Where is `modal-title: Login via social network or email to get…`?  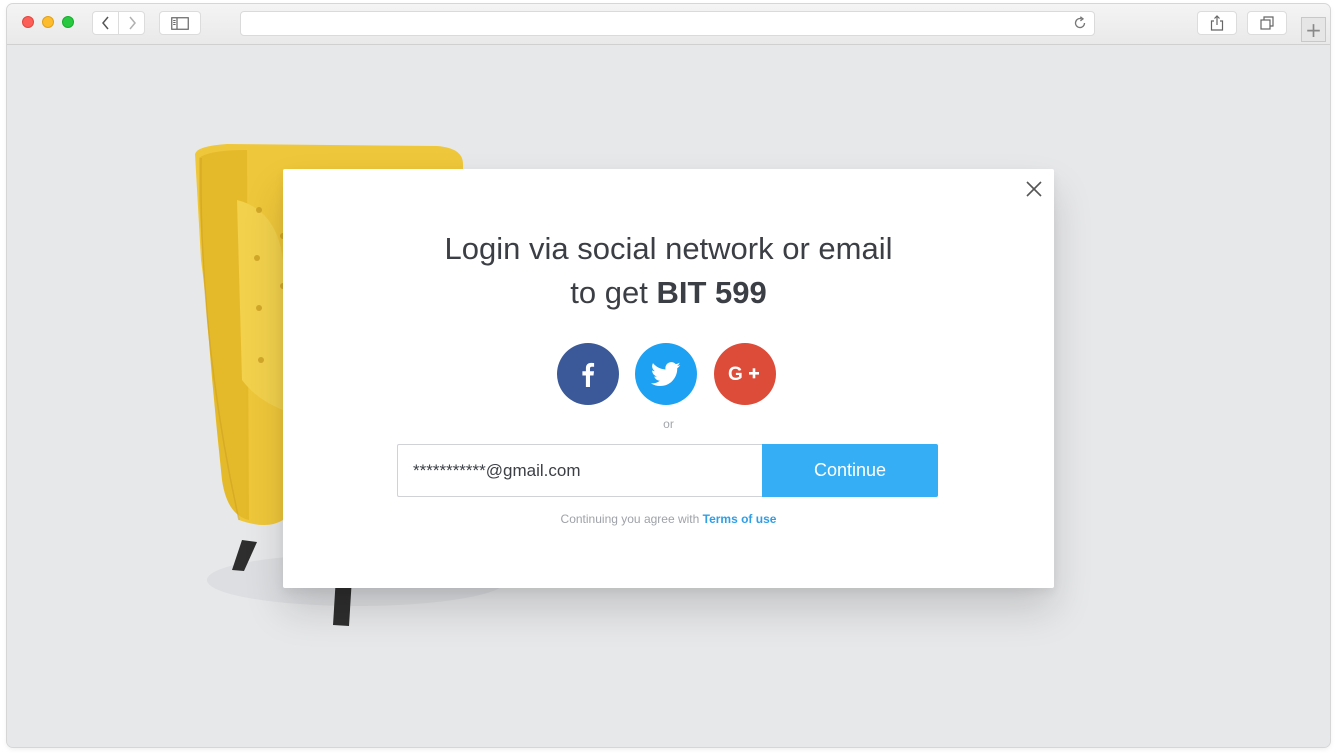
modal-title: Login via social network or email to get… is located at coordinates (668, 271).